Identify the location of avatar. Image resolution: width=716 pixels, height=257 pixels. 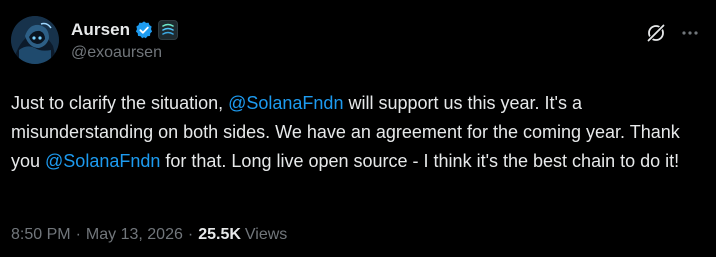
(35, 40).